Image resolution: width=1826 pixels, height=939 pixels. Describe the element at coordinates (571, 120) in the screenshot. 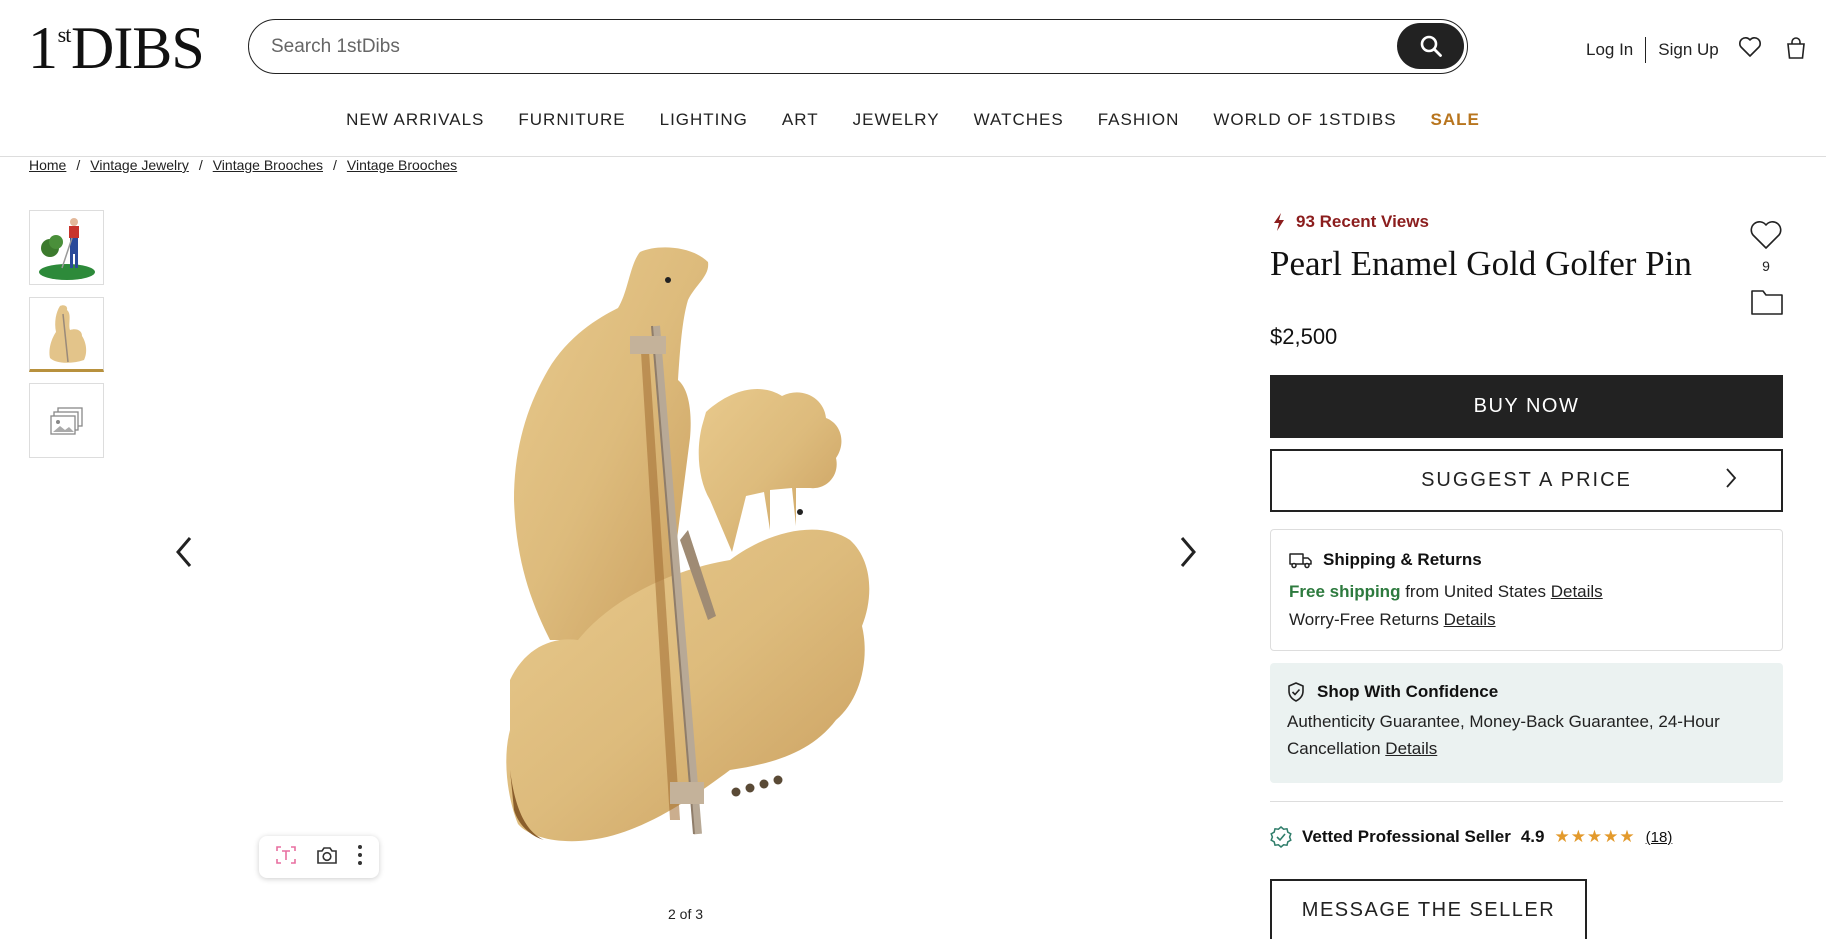

I see `nav-furniture: FURNITURE` at that location.